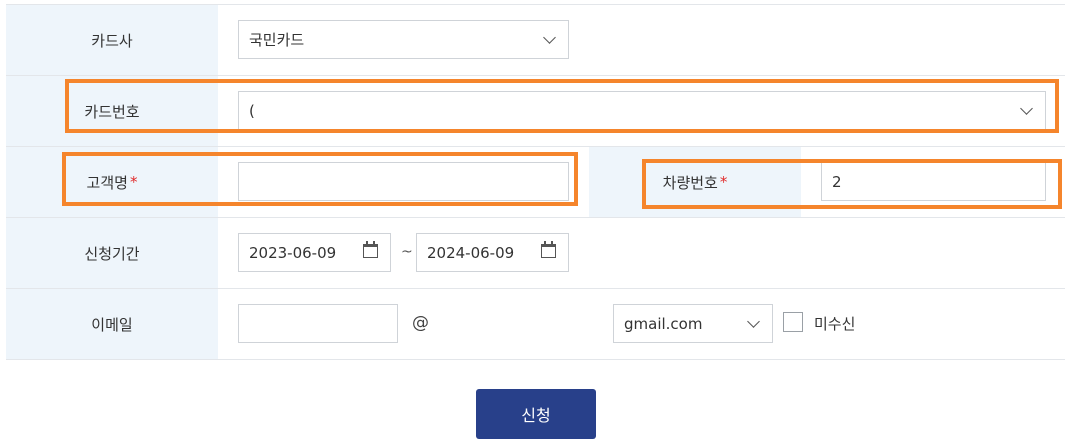  What do you see at coordinates (112, 324) in the screenshot?
I see `email-label: 이메일` at bounding box center [112, 324].